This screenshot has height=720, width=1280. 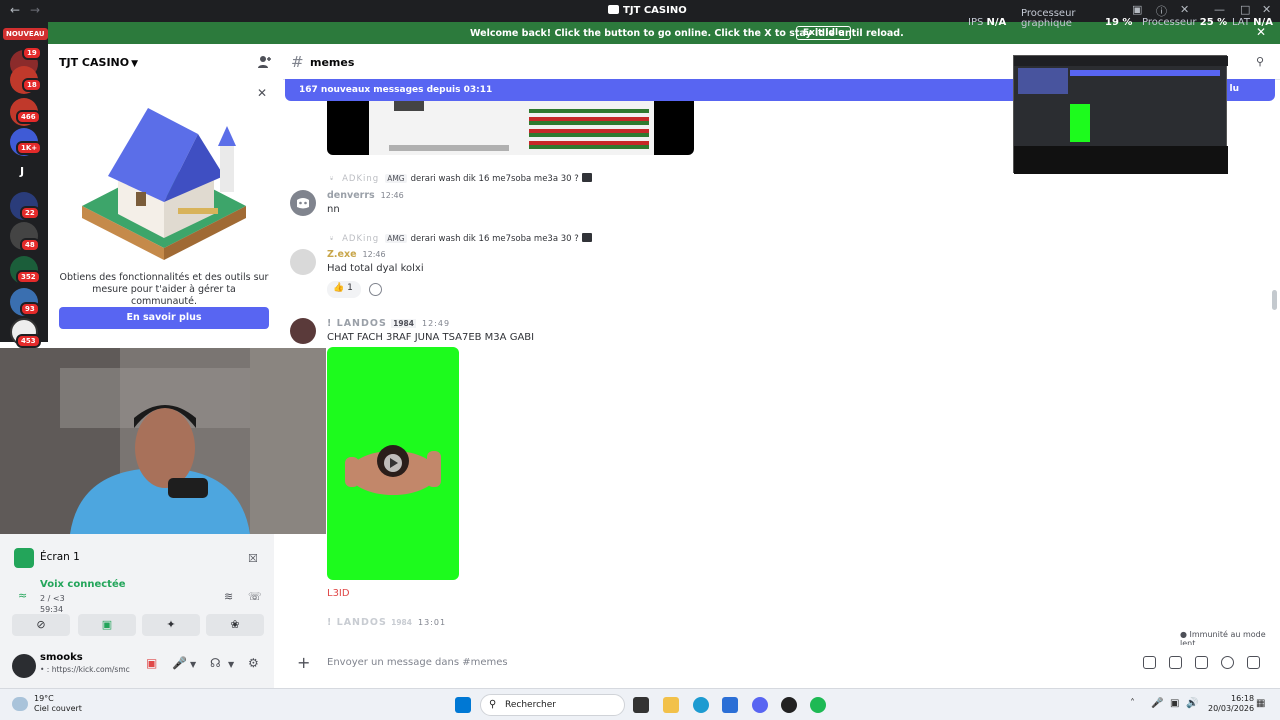 I want to click on spotify-icon, so click(x=818, y=705).